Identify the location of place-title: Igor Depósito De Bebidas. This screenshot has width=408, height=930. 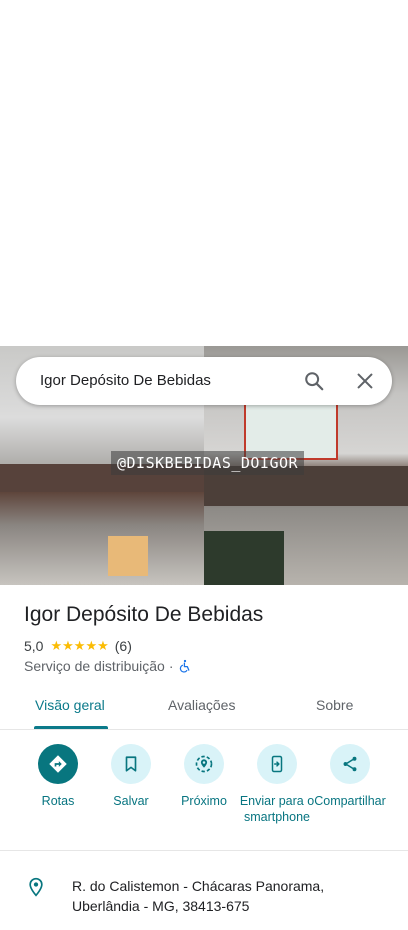
(144, 614).